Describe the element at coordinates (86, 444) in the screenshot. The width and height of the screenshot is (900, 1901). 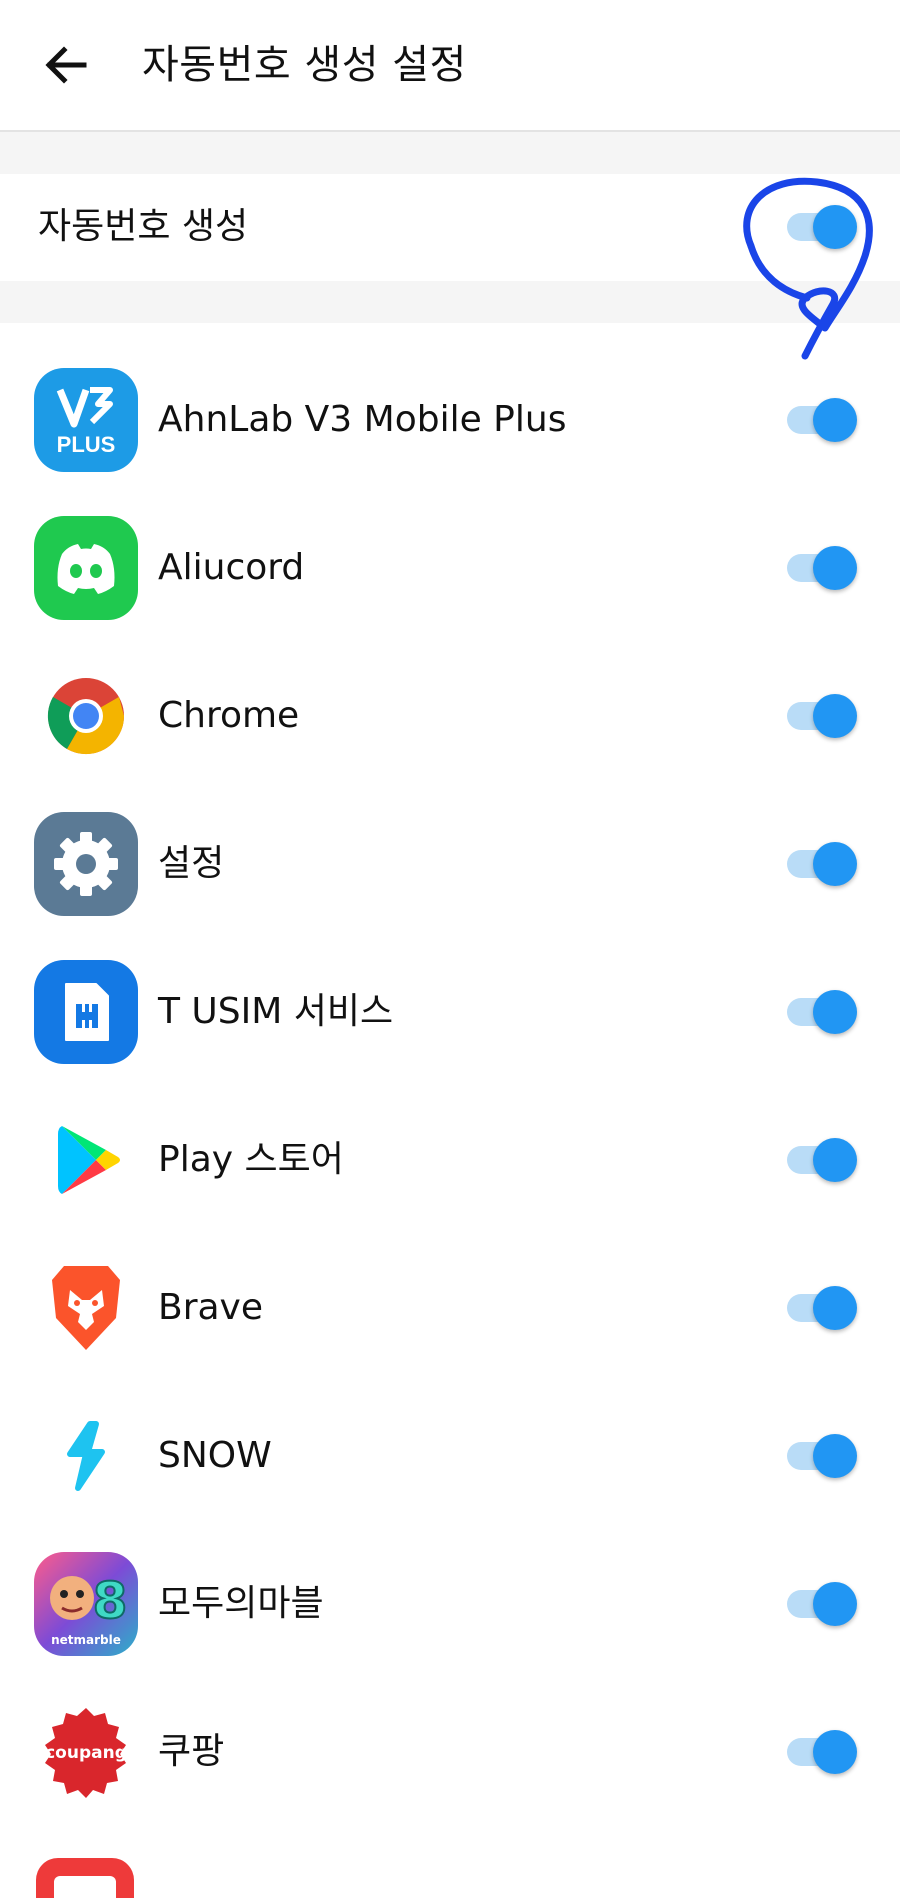
I see `svg-text: PLUS` at that location.